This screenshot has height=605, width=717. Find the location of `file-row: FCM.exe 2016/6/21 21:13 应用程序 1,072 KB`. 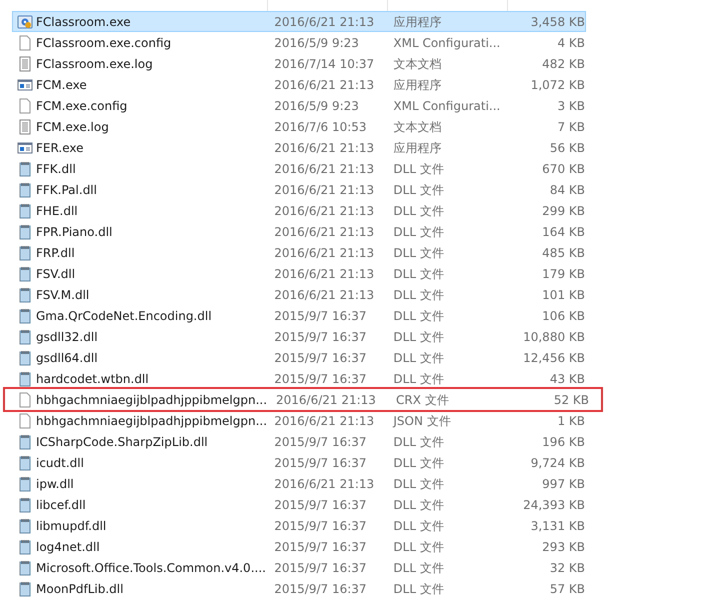

file-row: FCM.exe 2016/6/21 21:13 应用程序 1,072 KB is located at coordinates (299, 84).